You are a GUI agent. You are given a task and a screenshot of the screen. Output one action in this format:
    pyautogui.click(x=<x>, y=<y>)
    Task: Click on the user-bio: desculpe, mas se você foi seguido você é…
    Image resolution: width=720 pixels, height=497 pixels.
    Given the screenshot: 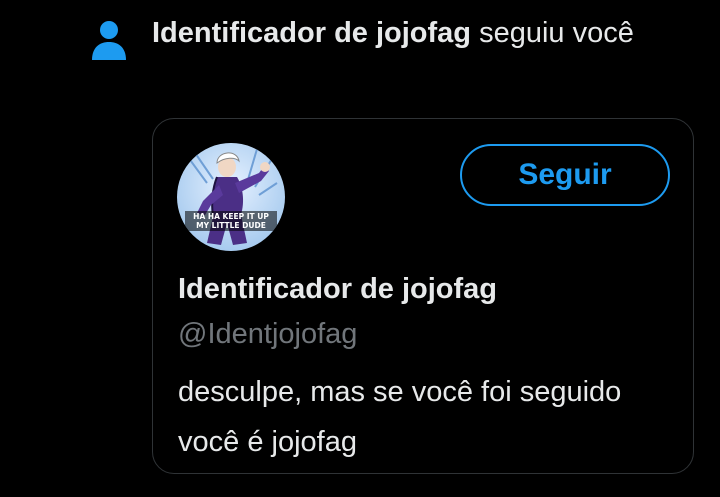 What is the action you would take?
    pyautogui.click(x=400, y=417)
    